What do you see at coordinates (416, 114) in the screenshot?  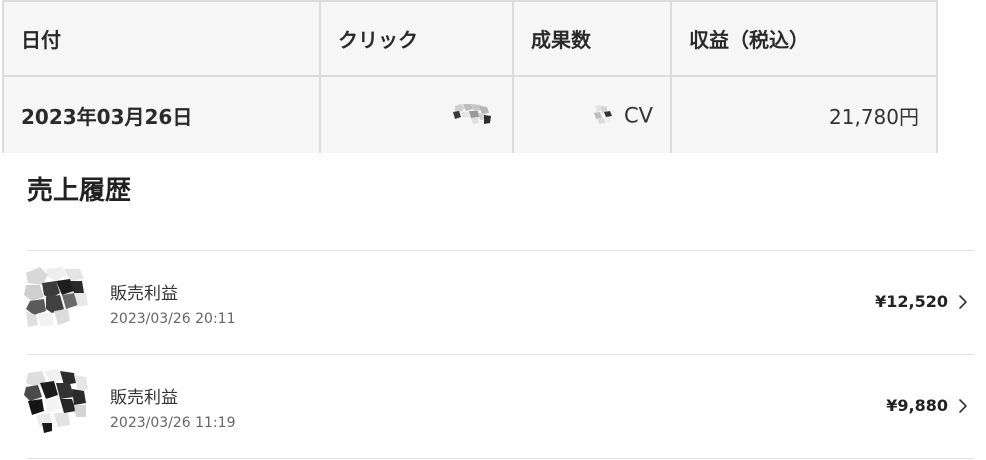 I see `report-click-cell` at bounding box center [416, 114].